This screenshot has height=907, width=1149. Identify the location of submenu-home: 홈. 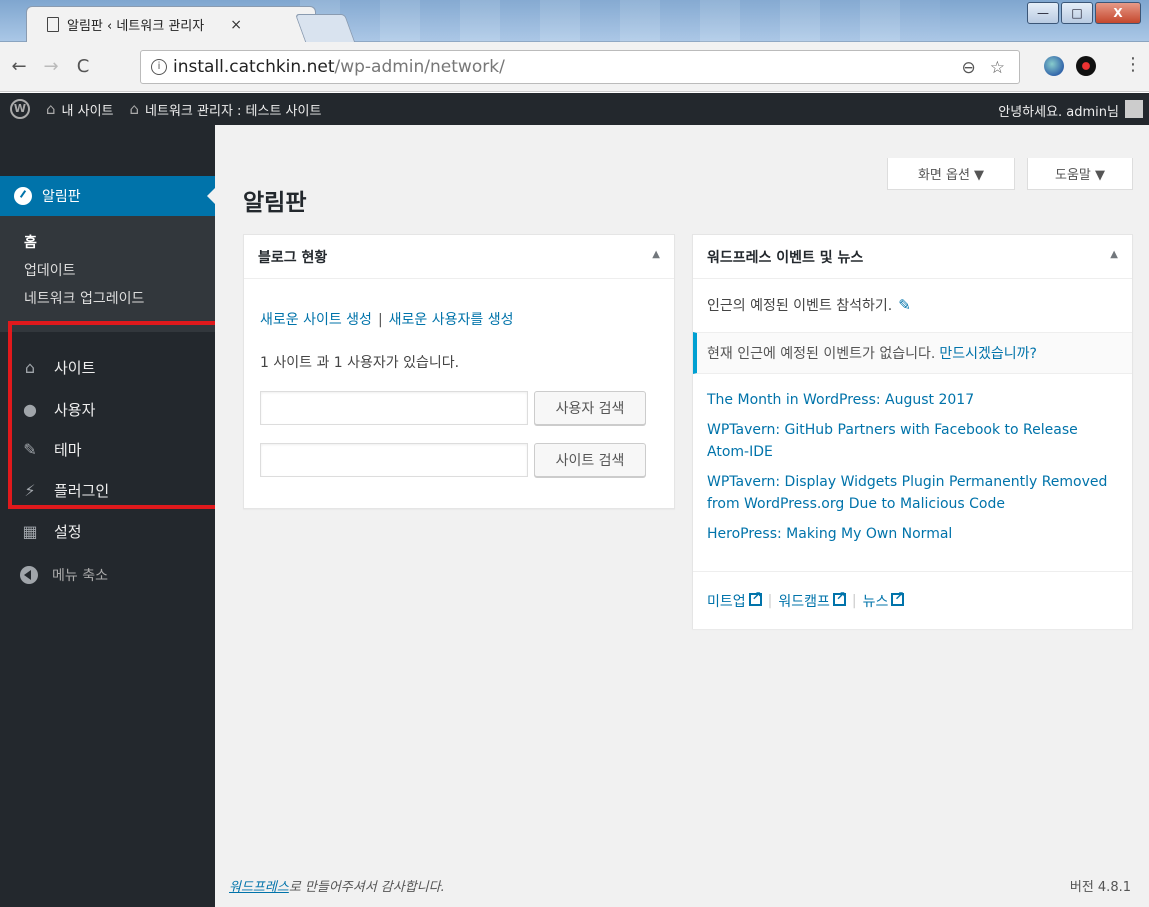
(107, 242).